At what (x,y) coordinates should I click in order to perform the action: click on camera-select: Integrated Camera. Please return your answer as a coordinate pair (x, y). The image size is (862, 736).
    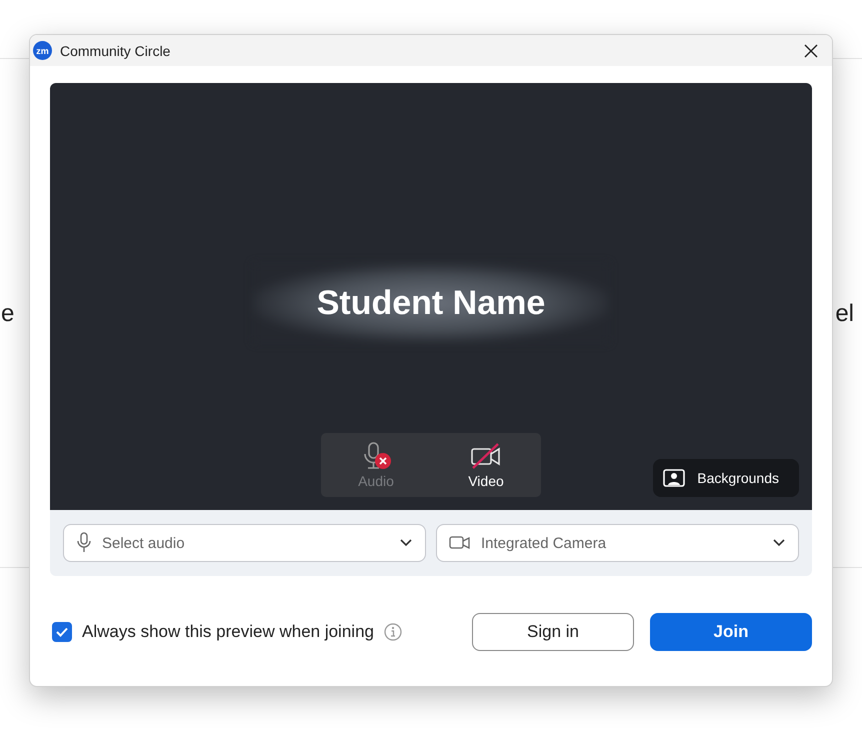
    Looking at the image, I should click on (617, 543).